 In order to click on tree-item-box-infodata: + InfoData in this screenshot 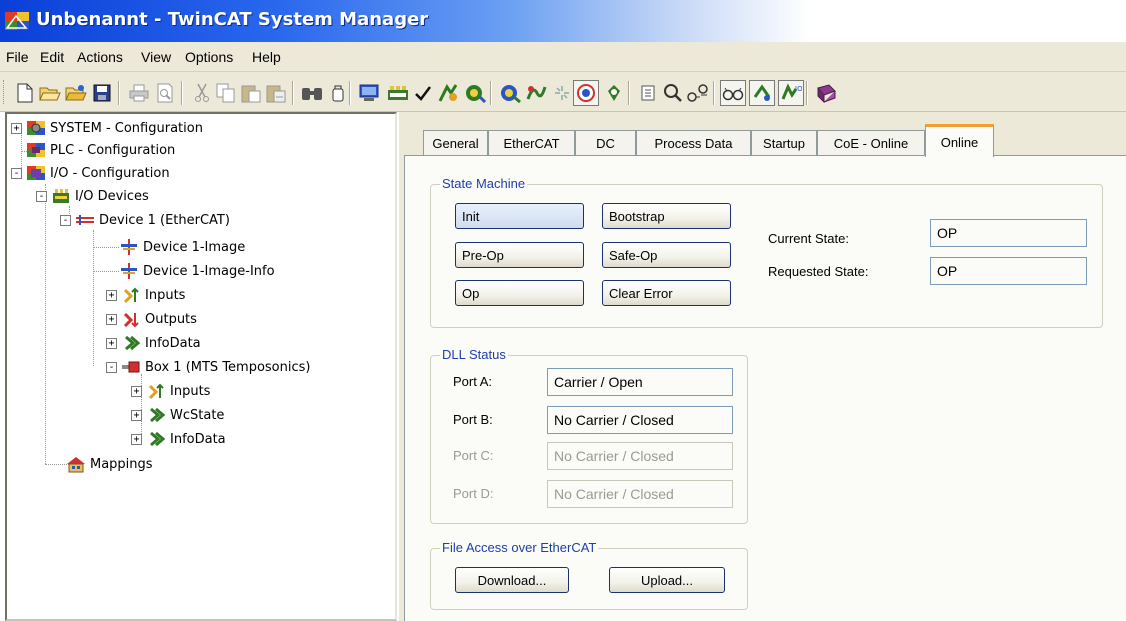, I will do `click(178, 439)`.